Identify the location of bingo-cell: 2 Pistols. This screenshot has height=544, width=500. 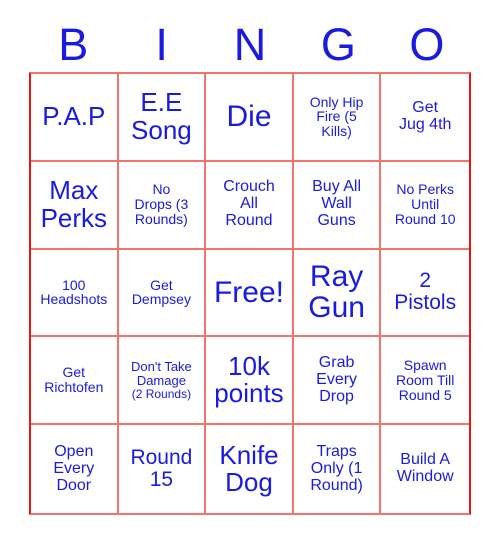
(425, 294).